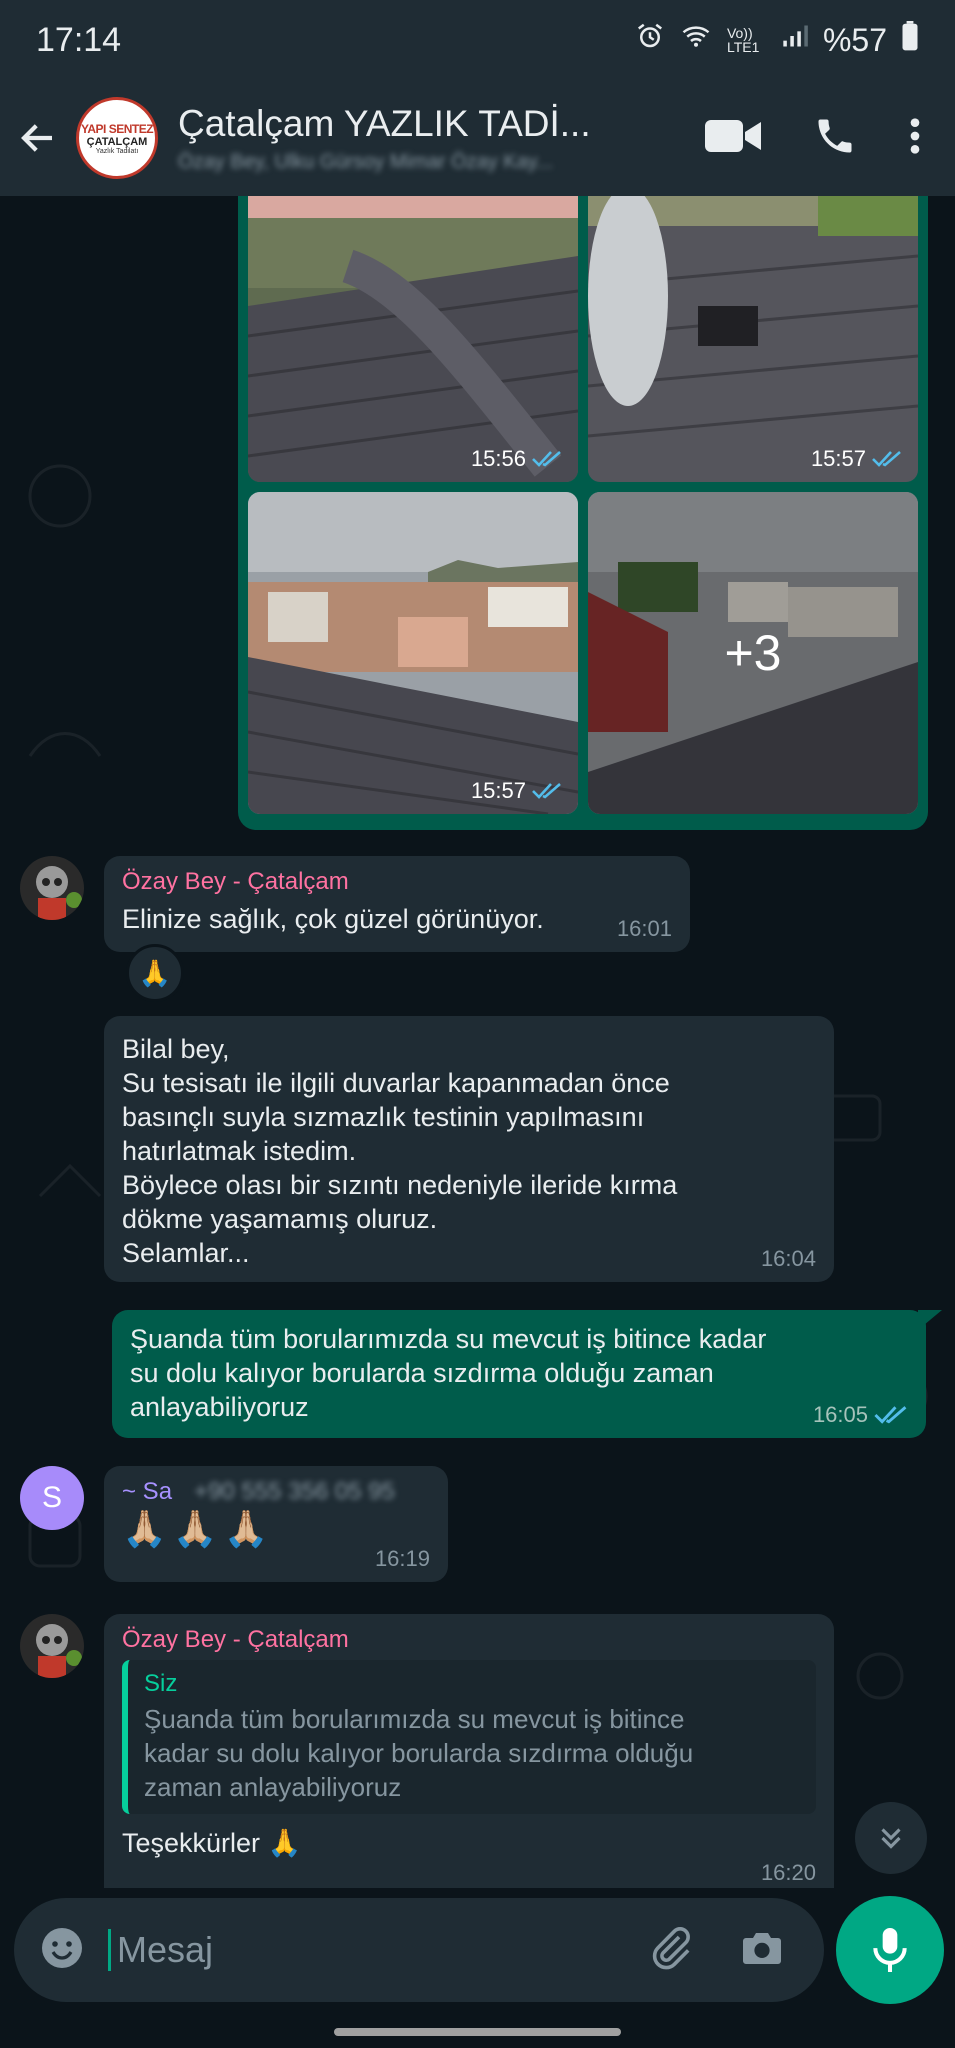 This screenshot has width=955, height=2048. I want to click on status-icons: Vo)) LTE1 %57, so click(777, 40).